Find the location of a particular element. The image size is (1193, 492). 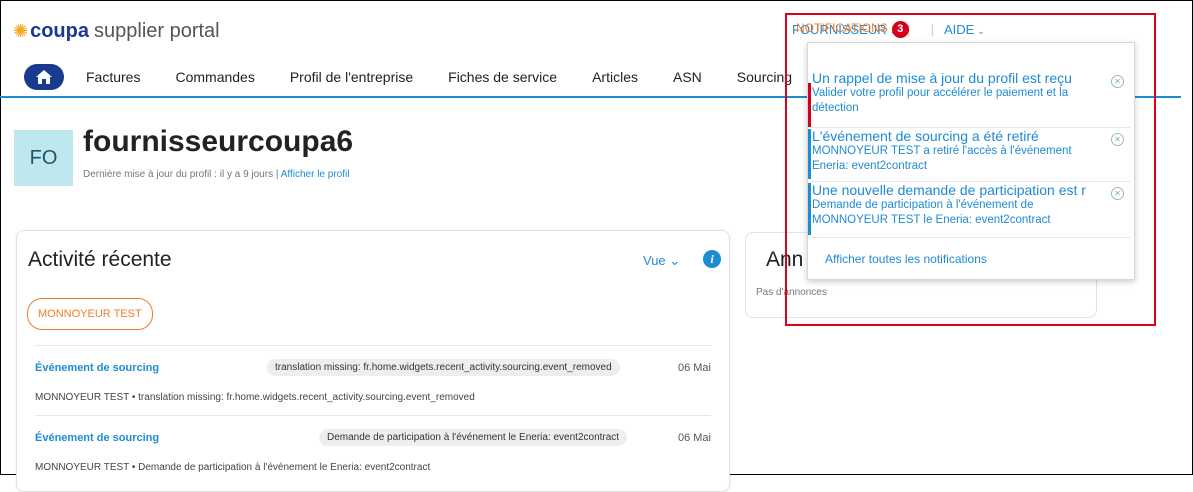

nav-articles: Articles is located at coordinates (615, 77).